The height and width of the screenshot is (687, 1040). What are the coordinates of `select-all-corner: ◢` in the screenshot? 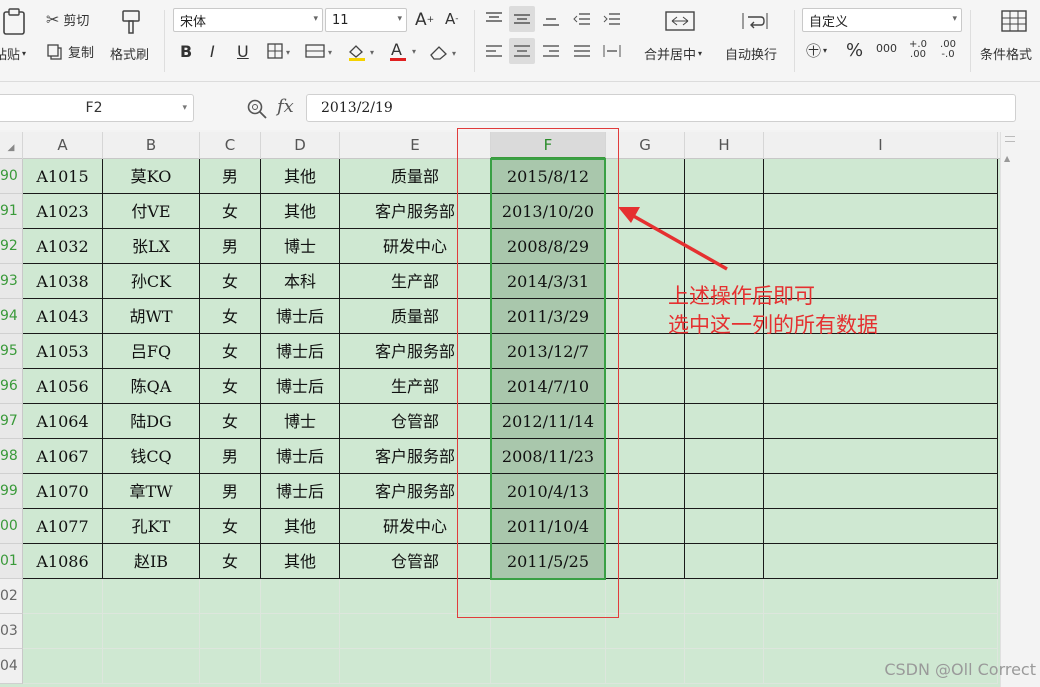 It's located at (11, 145).